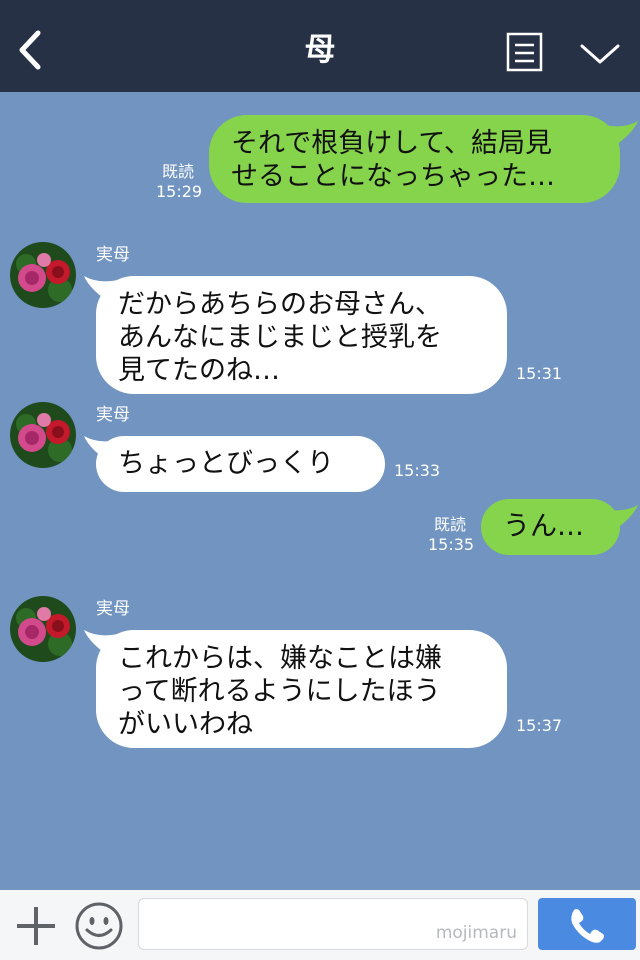 Image resolution: width=640 pixels, height=960 pixels. I want to click on chevron-down-icon, so click(600, 54).